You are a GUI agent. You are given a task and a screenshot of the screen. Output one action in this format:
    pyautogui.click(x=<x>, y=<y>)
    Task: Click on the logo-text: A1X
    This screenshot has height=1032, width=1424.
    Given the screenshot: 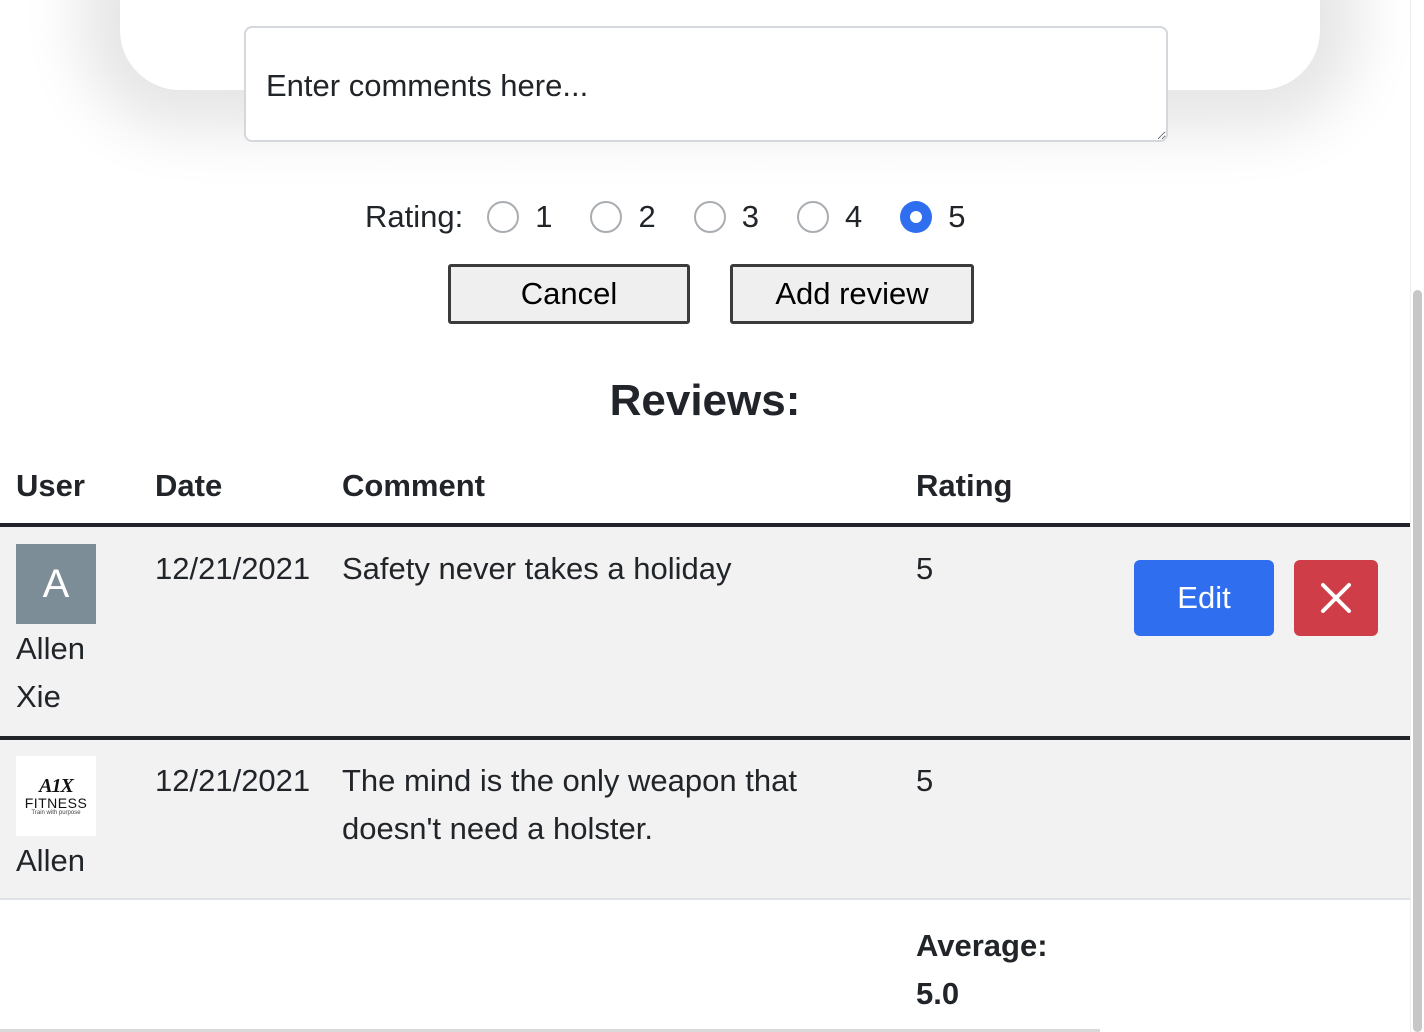 What is the action you would take?
    pyautogui.click(x=56, y=785)
    